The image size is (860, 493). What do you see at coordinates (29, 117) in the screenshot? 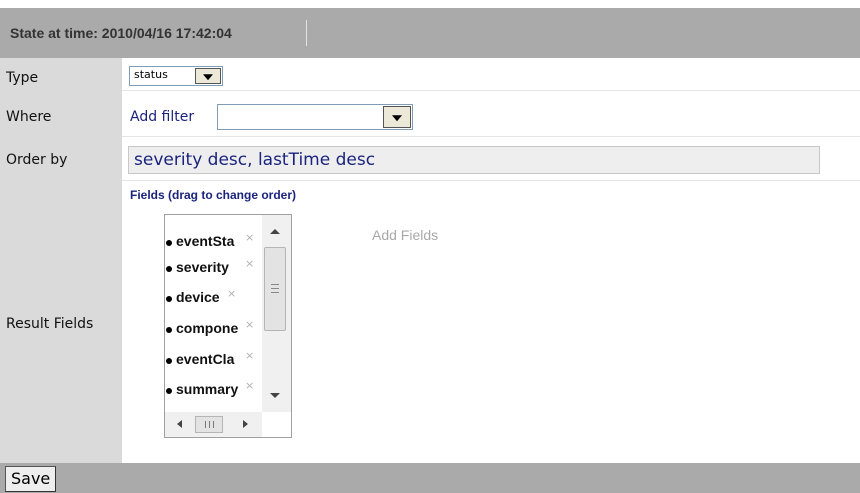
I see `where-label: Where` at bounding box center [29, 117].